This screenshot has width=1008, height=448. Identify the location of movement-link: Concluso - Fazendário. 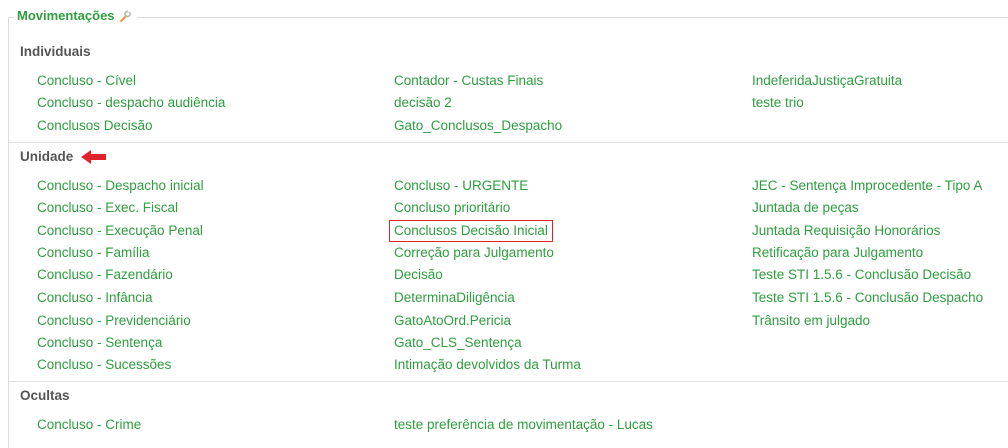
(105, 275).